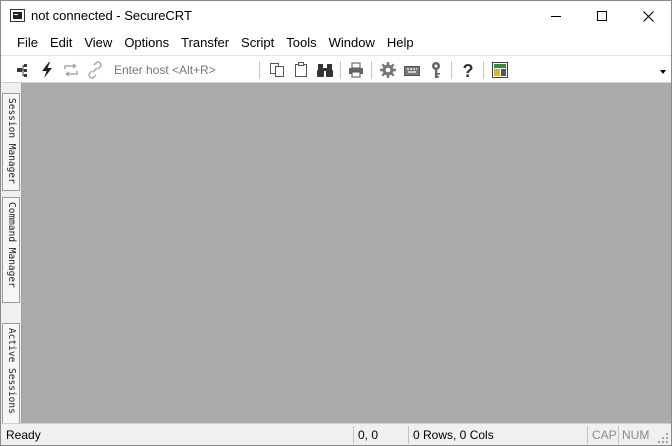 The width and height of the screenshot is (672, 446). Describe the element at coordinates (500, 70) in the screenshot. I see `sftp-icon` at that location.